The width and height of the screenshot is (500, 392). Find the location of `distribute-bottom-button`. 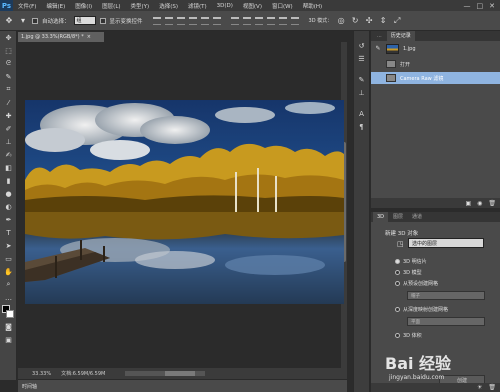

distribute-bottom-button is located at coordinates (258, 20).